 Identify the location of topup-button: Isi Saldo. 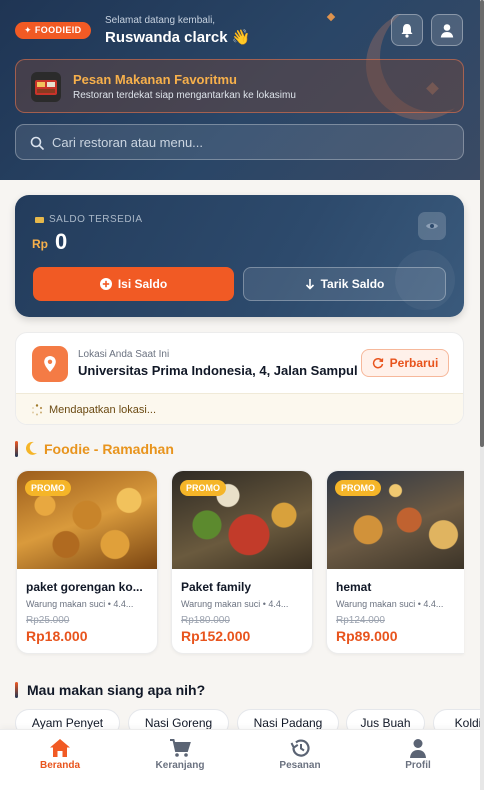
(133, 284).